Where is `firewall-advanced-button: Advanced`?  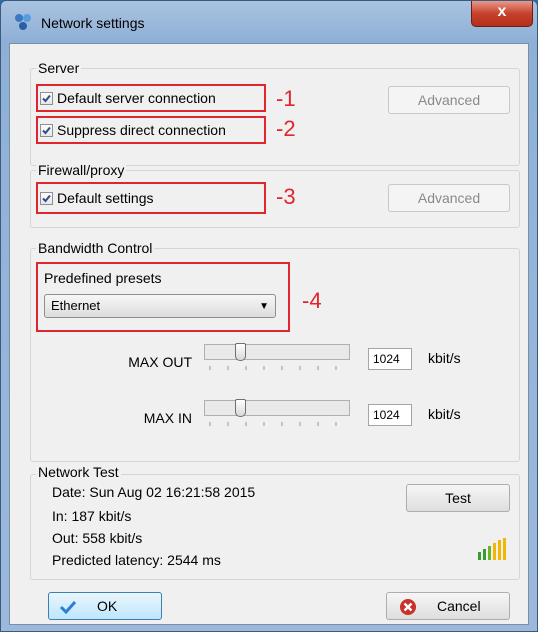
firewall-advanced-button: Advanced is located at coordinates (449, 198).